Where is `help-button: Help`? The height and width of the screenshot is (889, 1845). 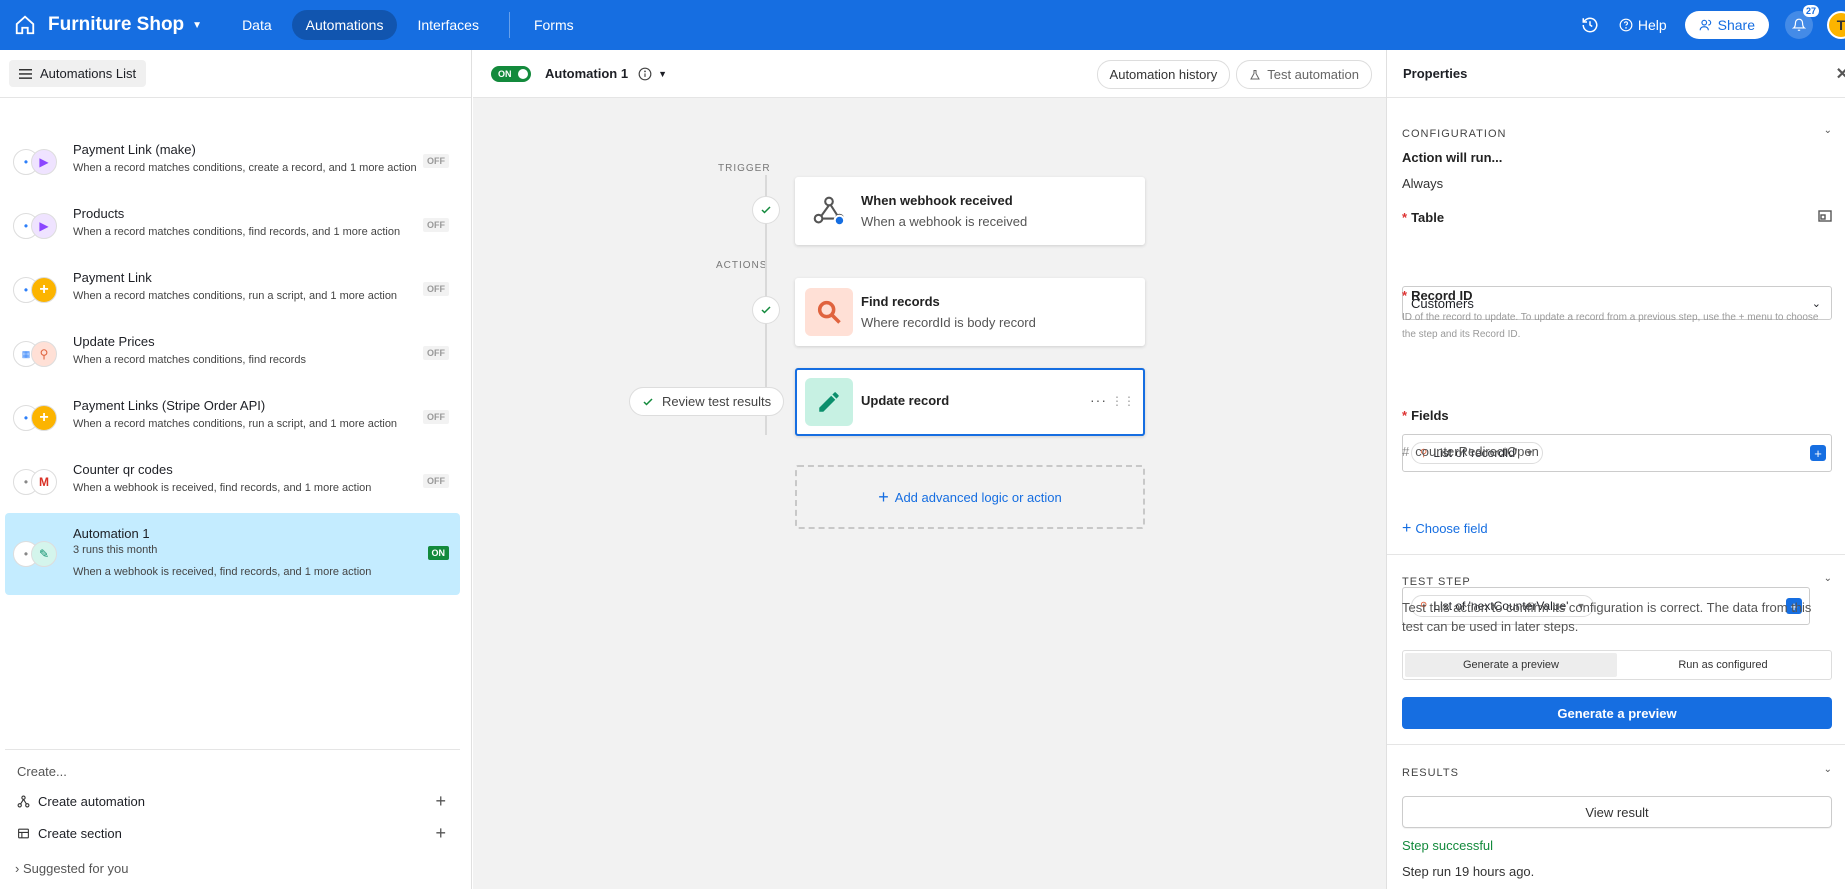
help-button: Help is located at coordinates (1643, 25).